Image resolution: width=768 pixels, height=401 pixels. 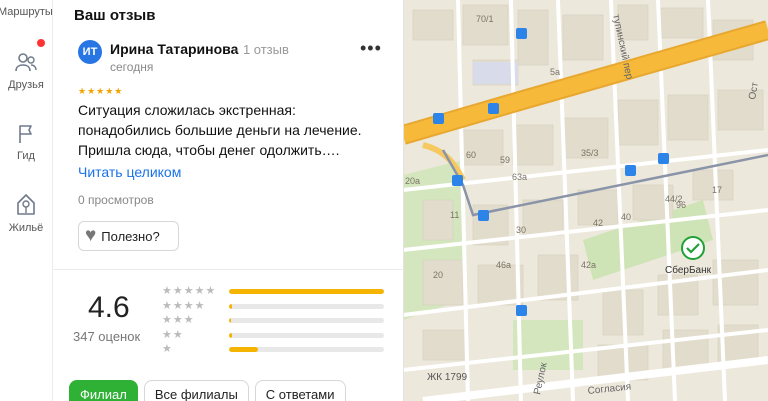 What do you see at coordinates (132, 67) in the screenshot?
I see `review-date: сегодня` at bounding box center [132, 67].